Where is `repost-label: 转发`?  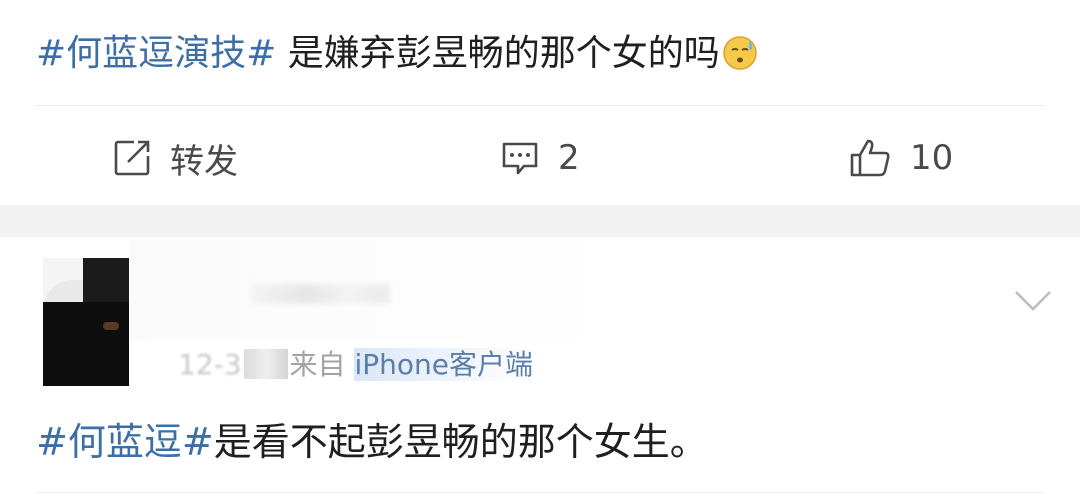 repost-label: 转发 is located at coordinates (204, 161).